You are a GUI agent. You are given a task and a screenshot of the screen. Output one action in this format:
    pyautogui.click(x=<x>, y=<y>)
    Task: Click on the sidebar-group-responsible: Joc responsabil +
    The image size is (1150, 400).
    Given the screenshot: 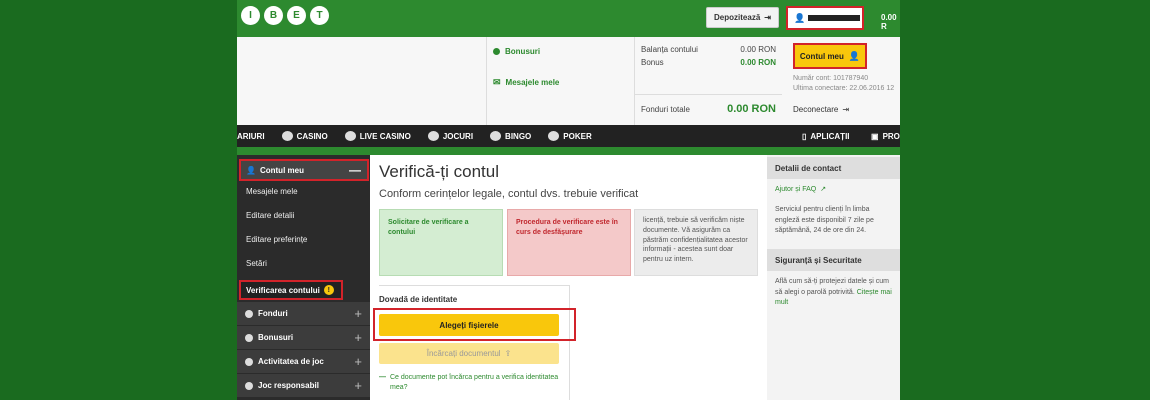 What is the action you would take?
    pyautogui.click(x=303, y=385)
    